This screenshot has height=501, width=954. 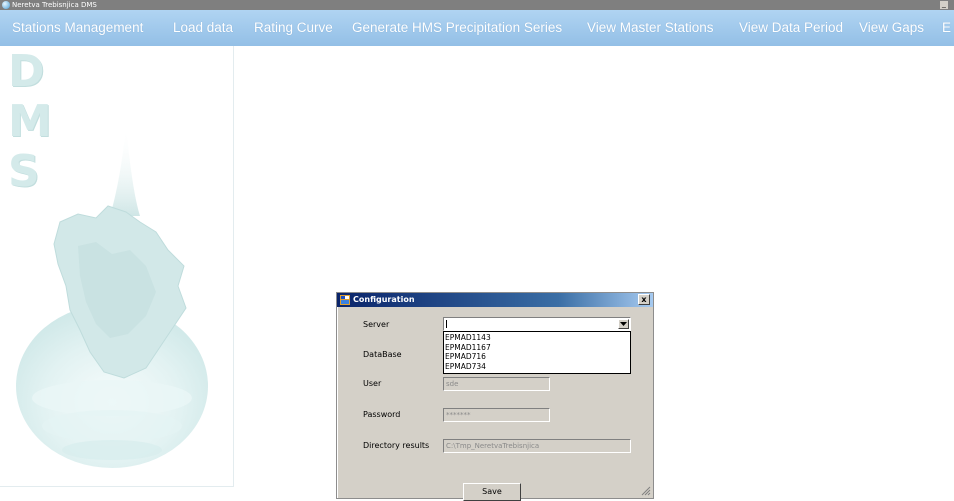 What do you see at coordinates (492, 492) in the screenshot?
I see `save-button: Save` at bounding box center [492, 492].